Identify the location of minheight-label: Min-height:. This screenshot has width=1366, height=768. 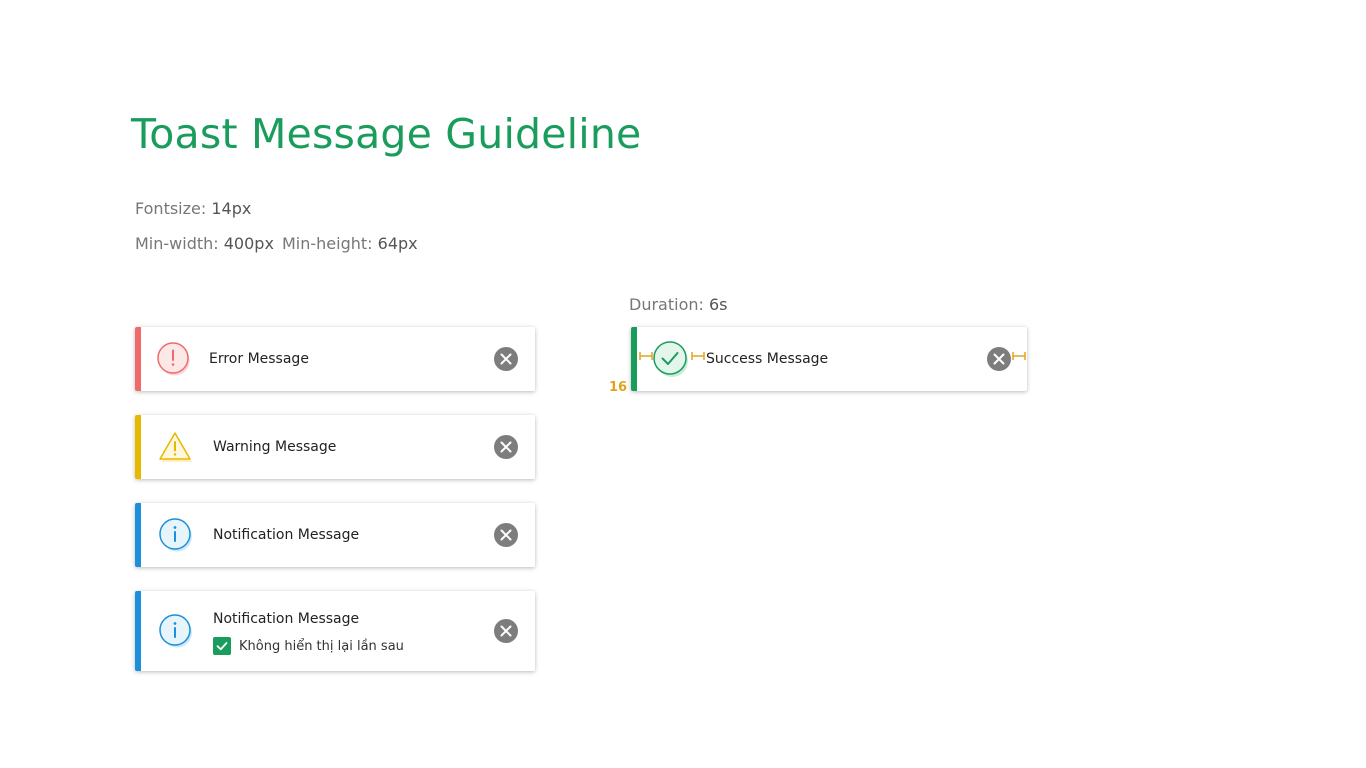
(327, 243).